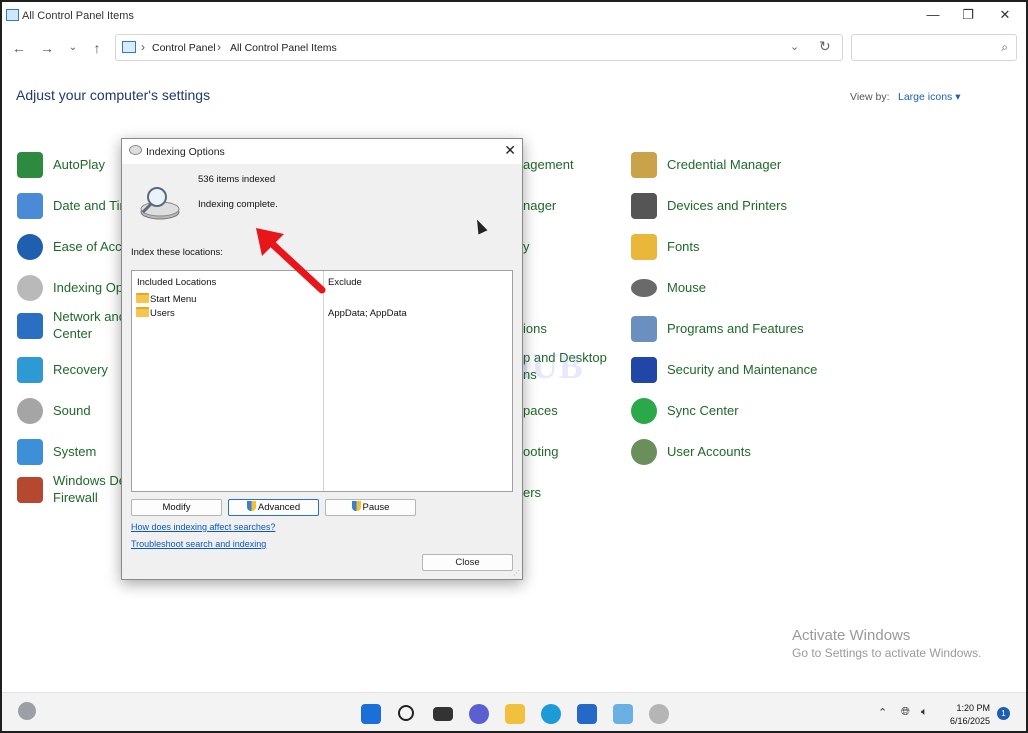 The width and height of the screenshot is (1028, 733). Describe the element at coordinates (177, 282) in the screenshot. I see `col-included-header: Included Locations` at that location.